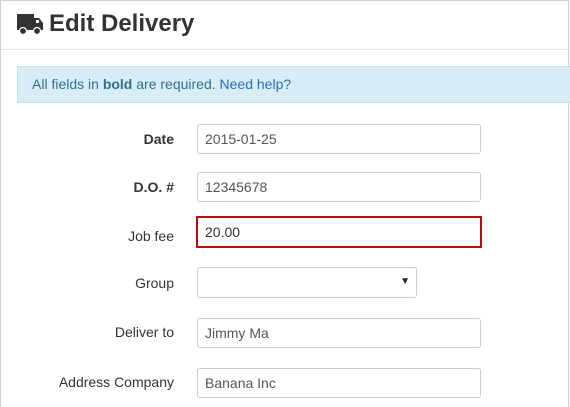 This screenshot has height=407, width=570. Describe the element at coordinates (339, 383) in the screenshot. I see `address-company-input: Banana Inc` at that location.